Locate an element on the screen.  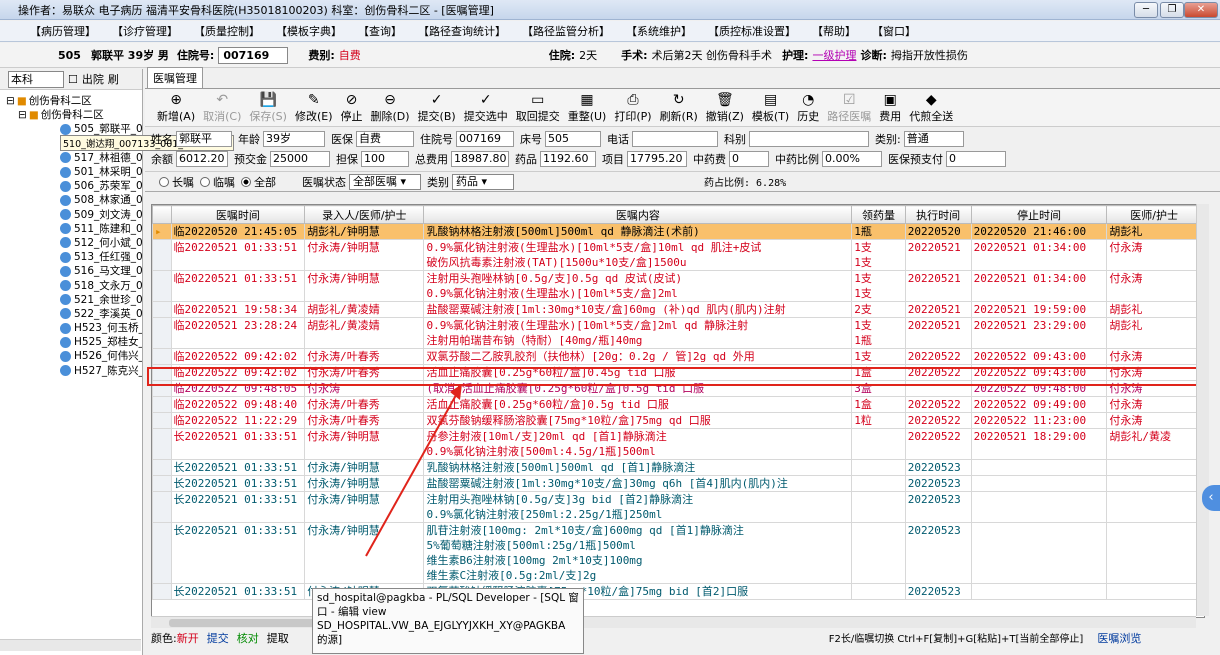
toolbar-button-10: ⎙ 打印(P) is located at coordinates (632, 108).